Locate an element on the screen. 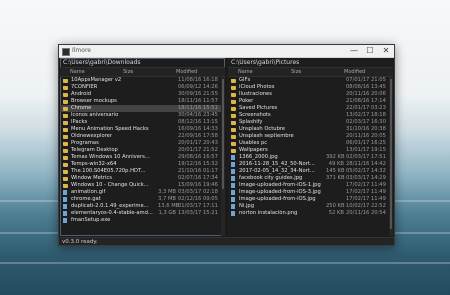  file-row: Ni.jpg 250 KB 10/02/17 22:52 is located at coordinates (310, 206).